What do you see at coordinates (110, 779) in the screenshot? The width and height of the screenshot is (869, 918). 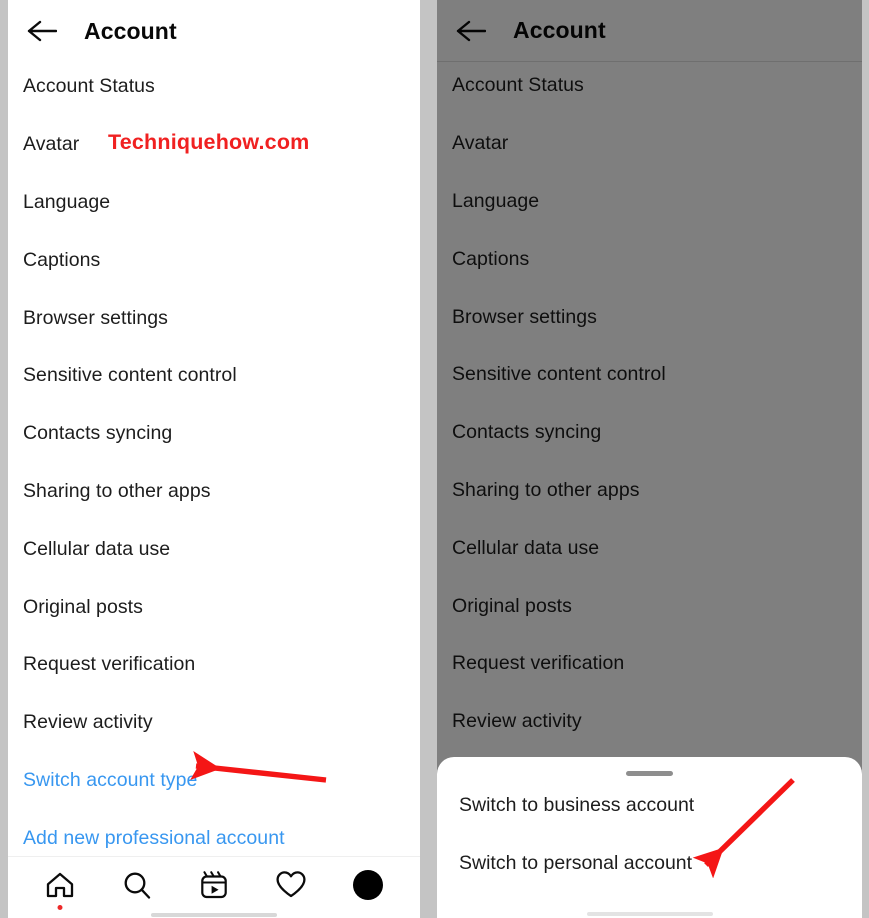 I see `settings-item-label: Switch account type` at bounding box center [110, 779].